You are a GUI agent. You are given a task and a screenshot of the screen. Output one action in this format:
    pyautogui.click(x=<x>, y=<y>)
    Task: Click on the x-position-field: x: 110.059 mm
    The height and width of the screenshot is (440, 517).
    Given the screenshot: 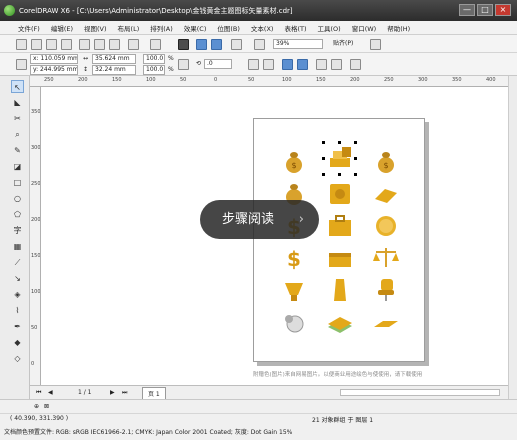 What is the action you would take?
    pyautogui.click(x=54, y=59)
    